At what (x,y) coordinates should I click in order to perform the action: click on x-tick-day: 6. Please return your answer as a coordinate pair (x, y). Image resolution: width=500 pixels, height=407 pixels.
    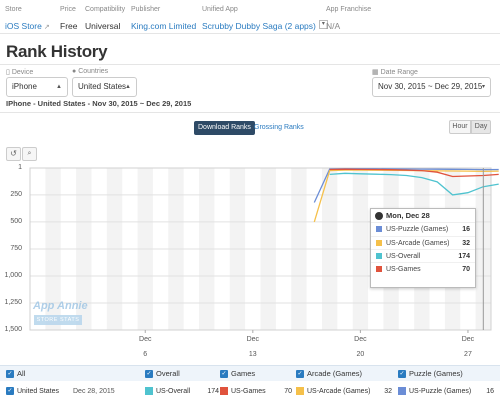
    Looking at the image, I should click on (145, 354).